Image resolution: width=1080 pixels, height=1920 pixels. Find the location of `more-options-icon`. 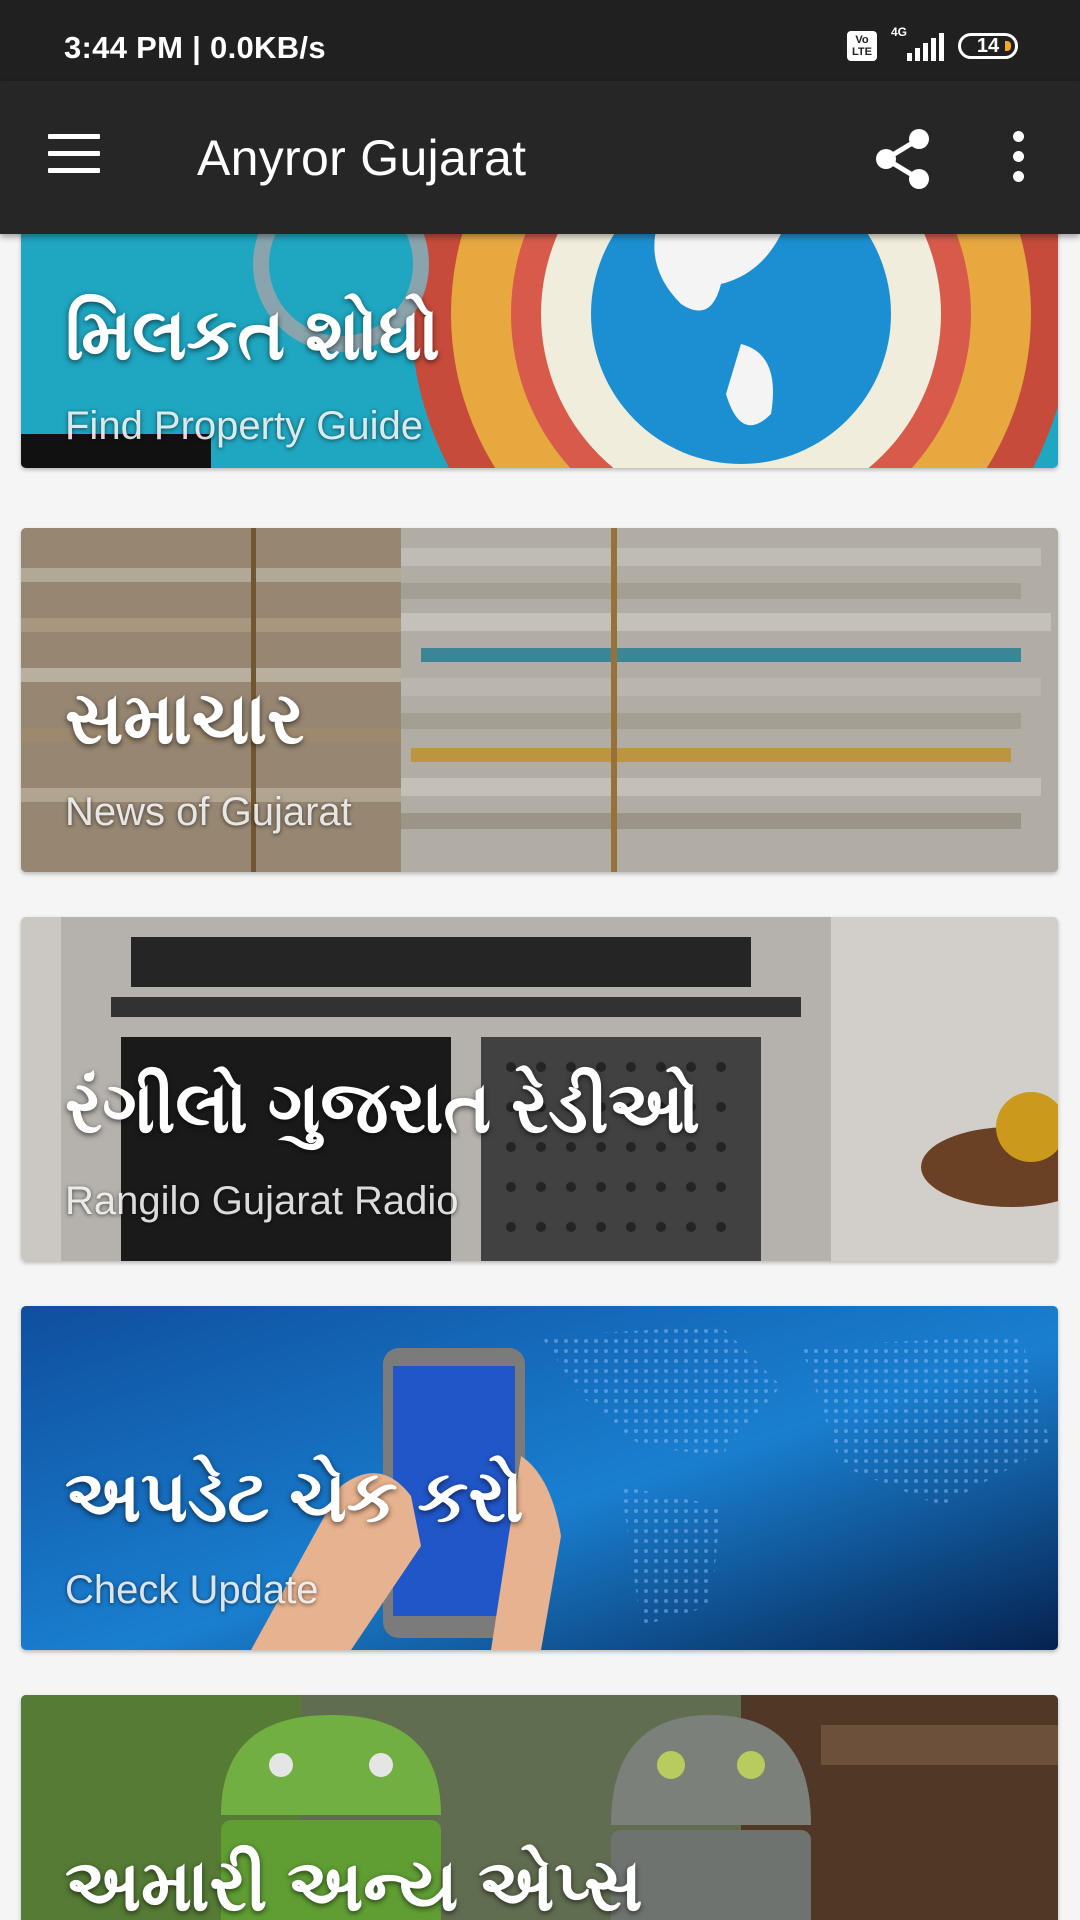

more-options-icon is located at coordinates (1018, 159).